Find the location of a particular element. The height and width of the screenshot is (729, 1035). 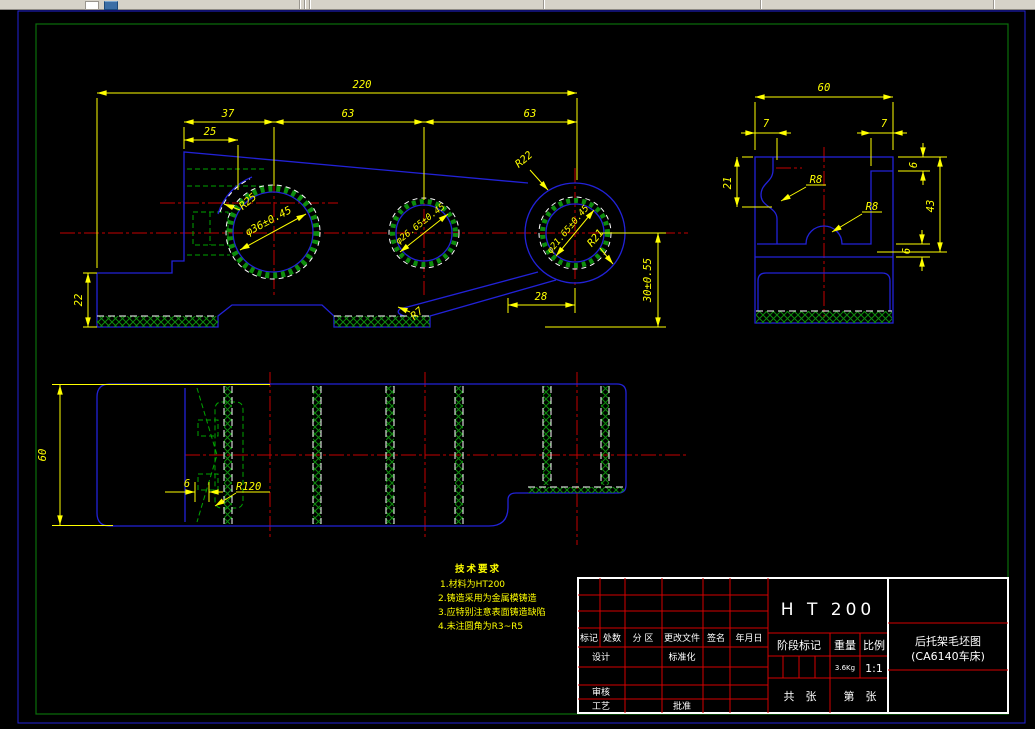

side-centerlines is located at coordinates (800, 232).